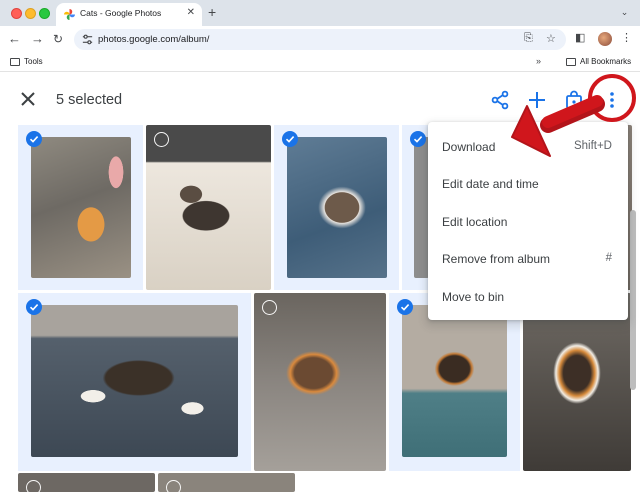 This screenshot has width=640, height=492. I want to click on tab-close-icon: ✕, so click(191, 12).